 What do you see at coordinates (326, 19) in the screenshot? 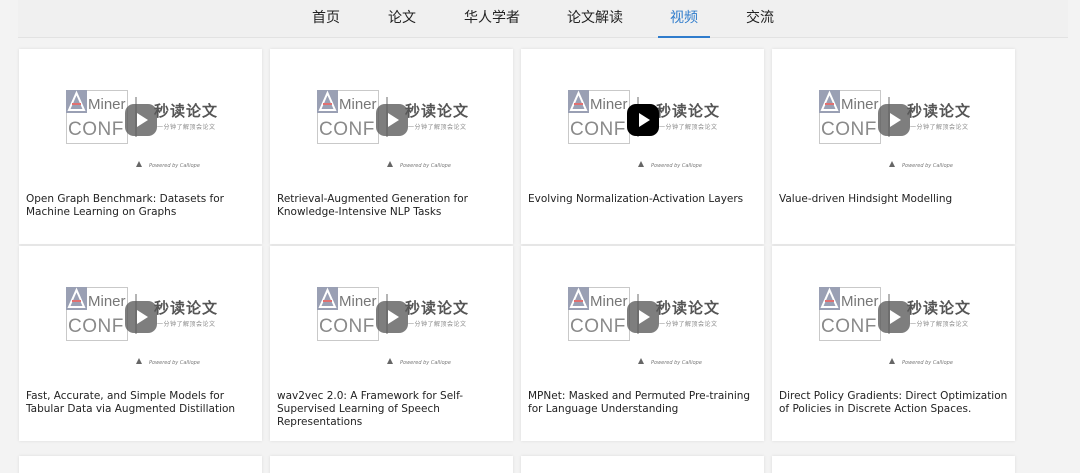
I see `tab-home: 首页` at bounding box center [326, 19].